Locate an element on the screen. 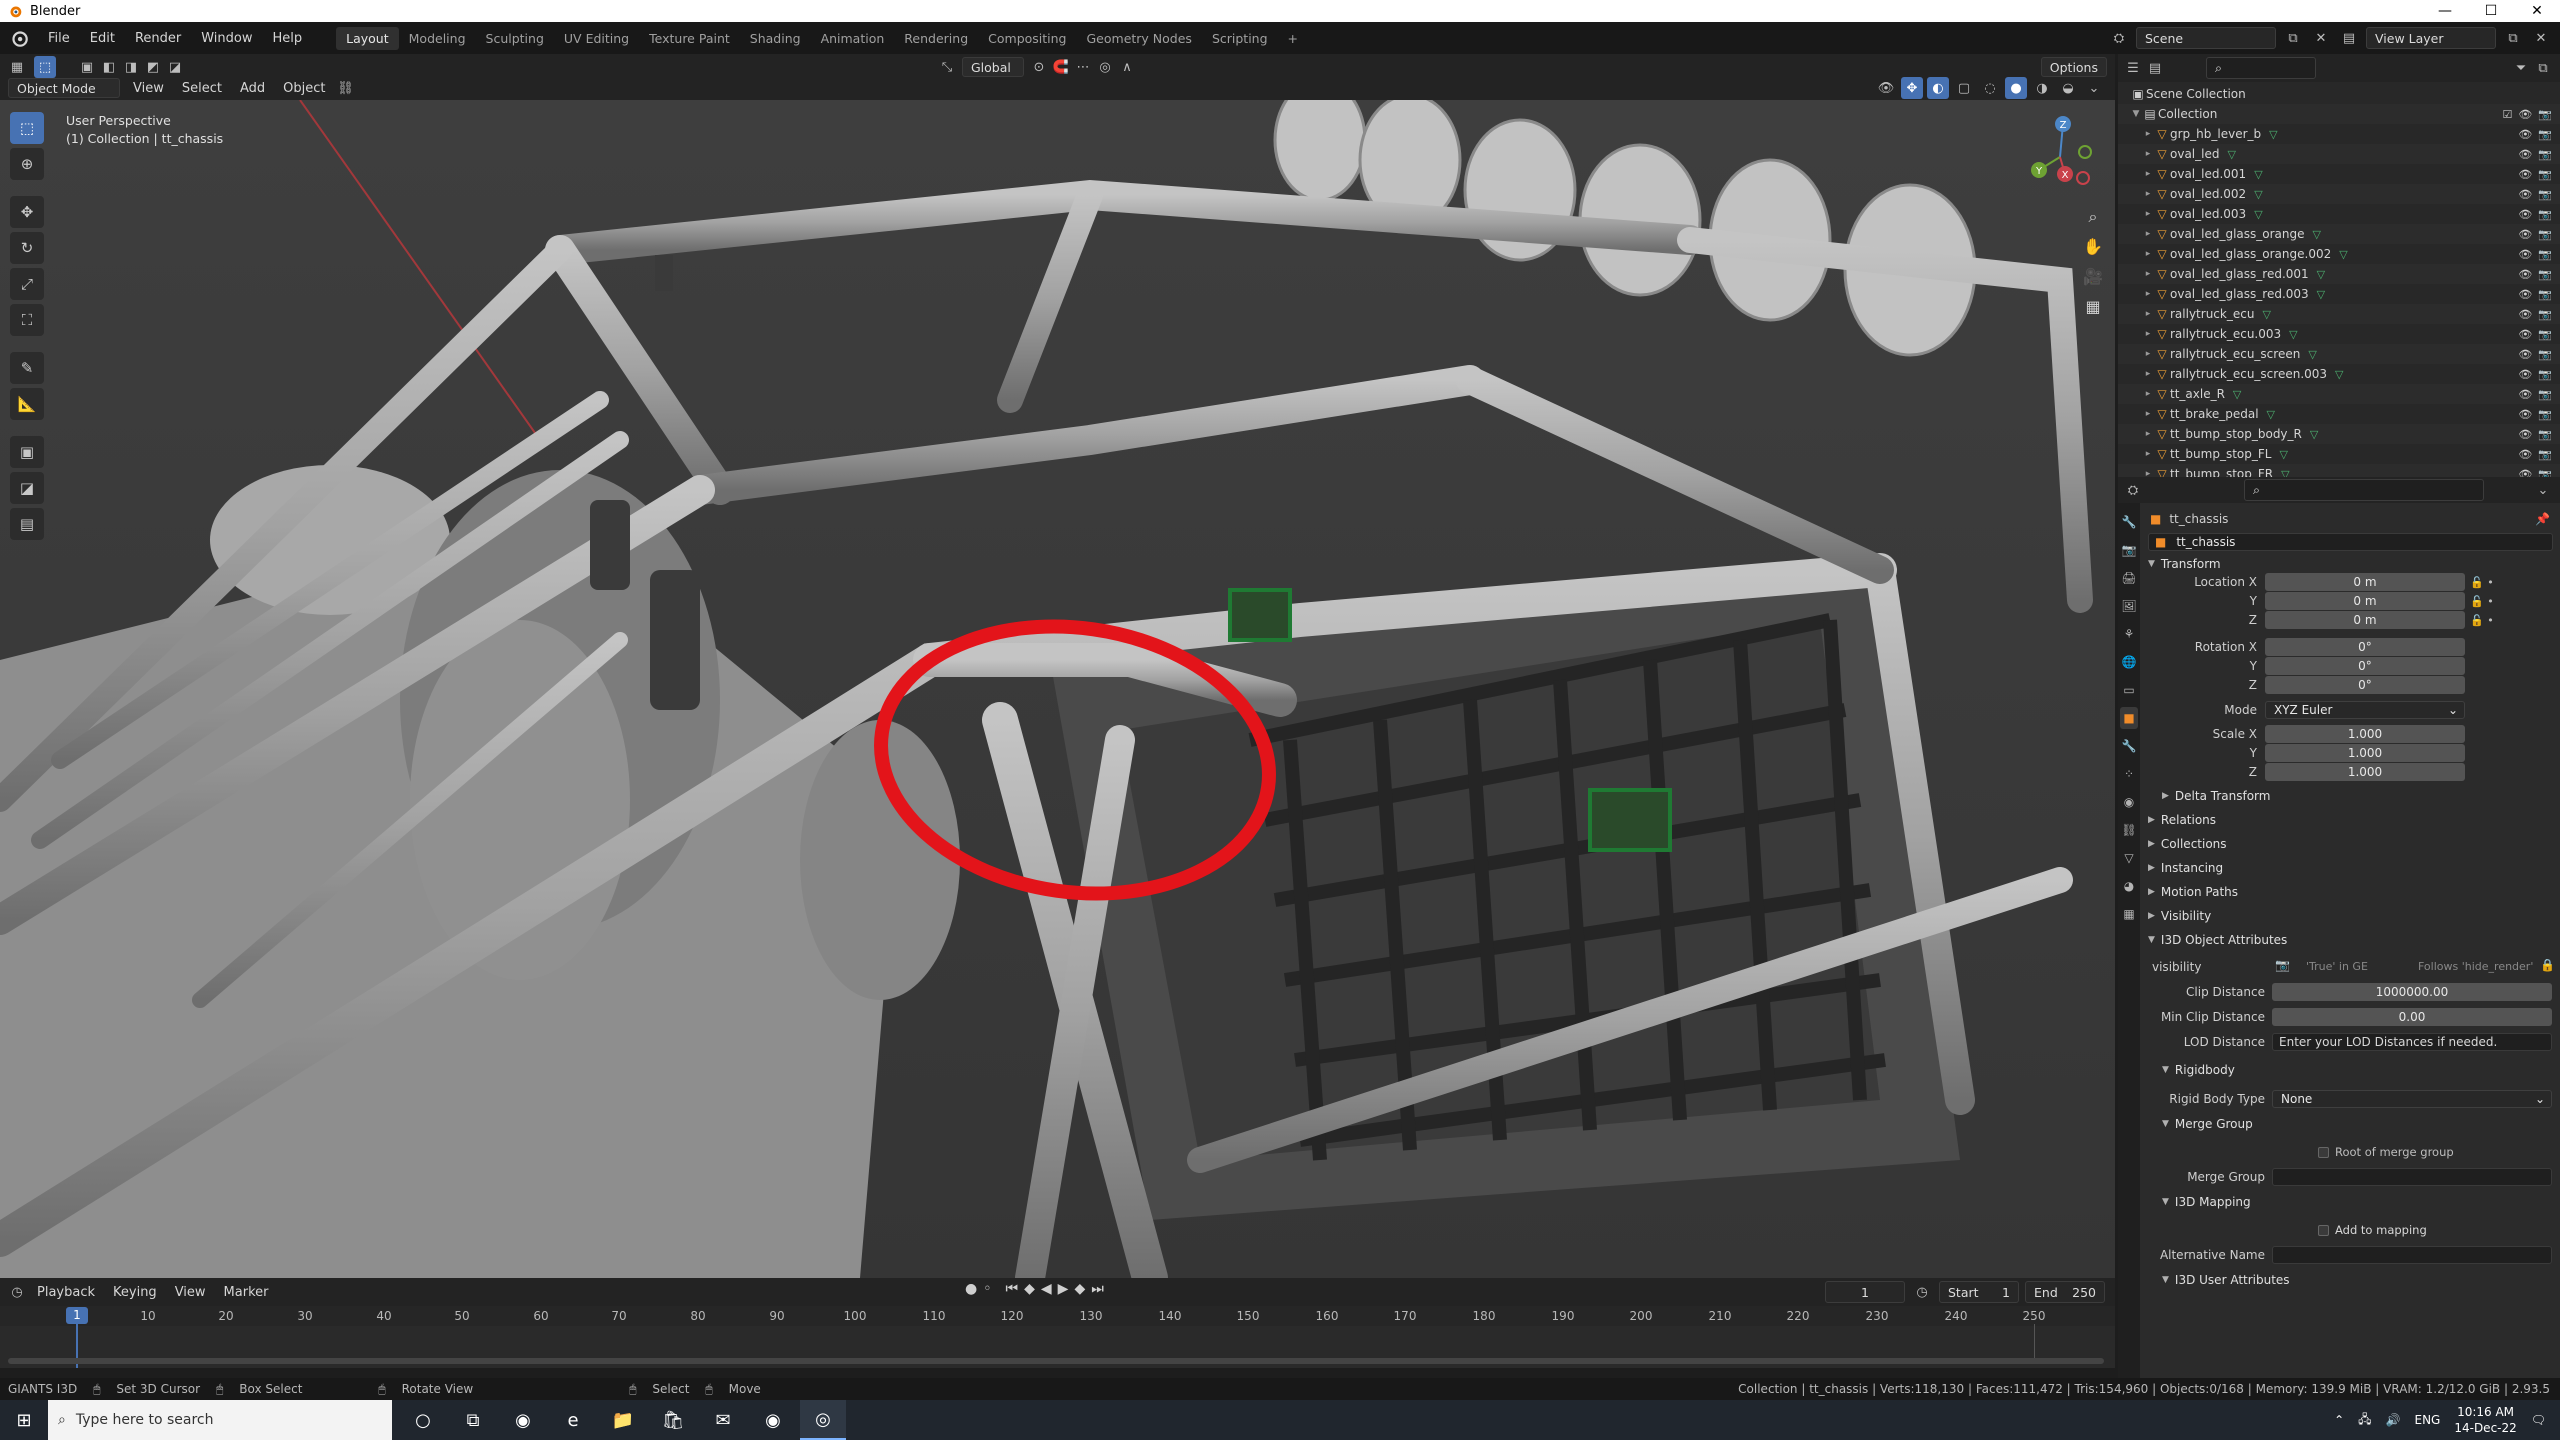 This screenshot has width=2560, height=1440. location-y-field: 0 m is located at coordinates (2365, 601).